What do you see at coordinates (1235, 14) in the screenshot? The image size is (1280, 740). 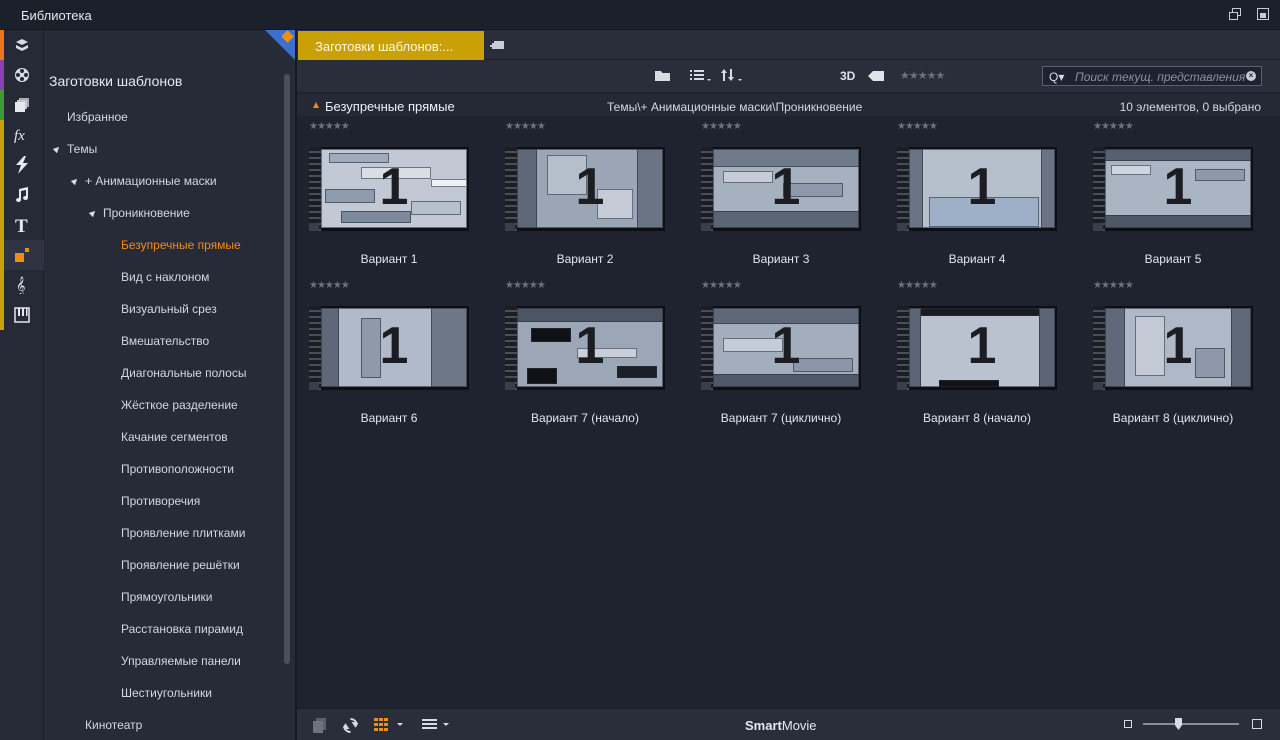 I see `restore-window-icon` at bounding box center [1235, 14].